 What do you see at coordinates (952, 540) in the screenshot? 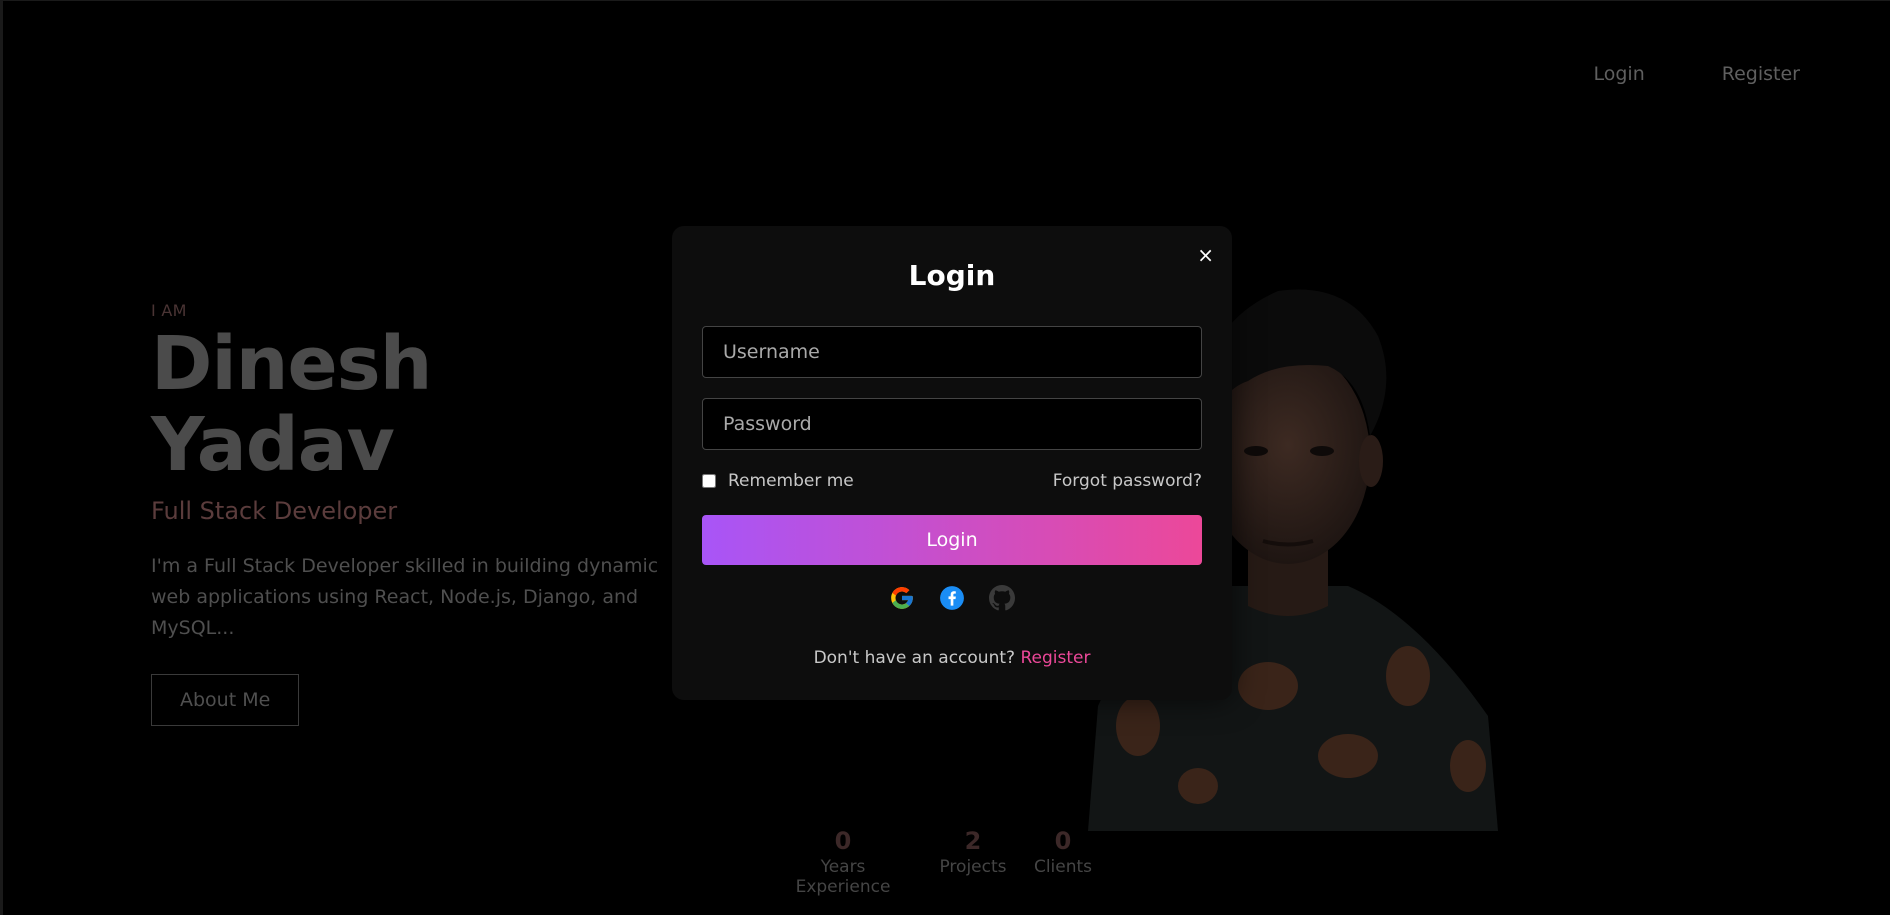
I see `login-submit-button: Login` at bounding box center [952, 540].